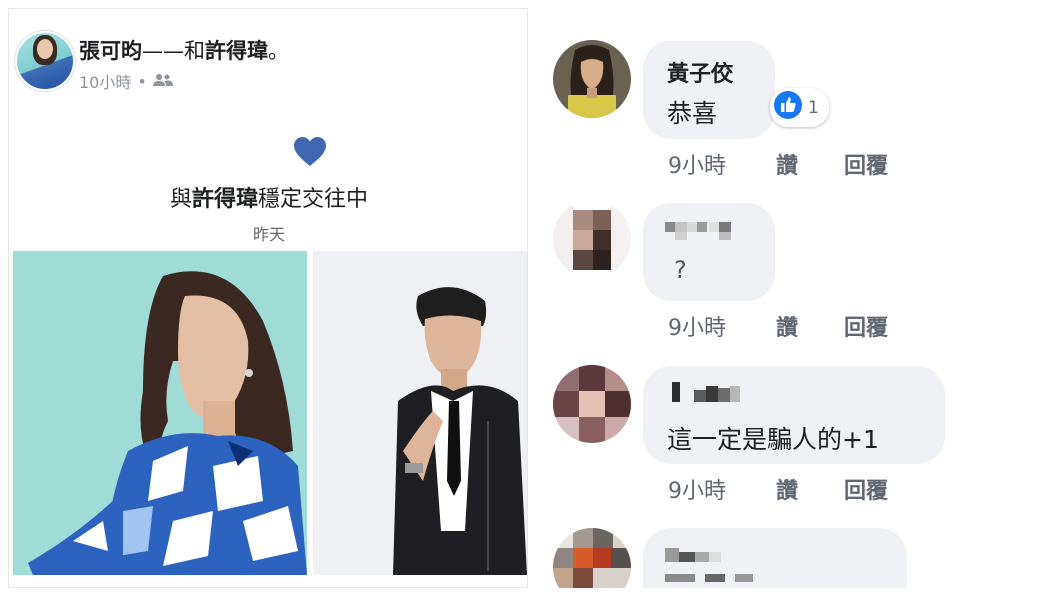 The width and height of the screenshot is (1060, 596). Describe the element at coordinates (236, 51) in the screenshot. I see `tagged-name-link: 許得瑋` at that location.